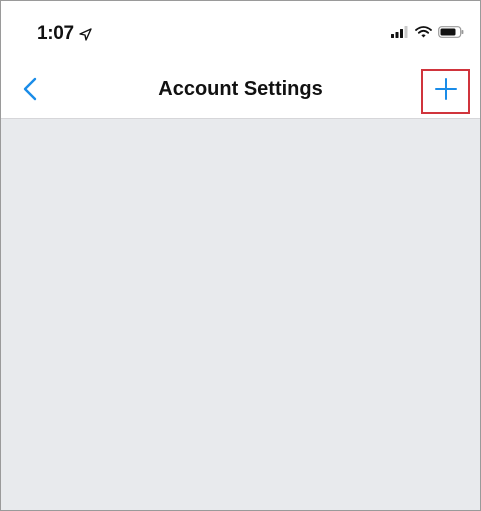 Image resolution: width=481 pixels, height=511 pixels. Describe the element at coordinates (240, 33) in the screenshot. I see `status-bar: 1:07` at that location.